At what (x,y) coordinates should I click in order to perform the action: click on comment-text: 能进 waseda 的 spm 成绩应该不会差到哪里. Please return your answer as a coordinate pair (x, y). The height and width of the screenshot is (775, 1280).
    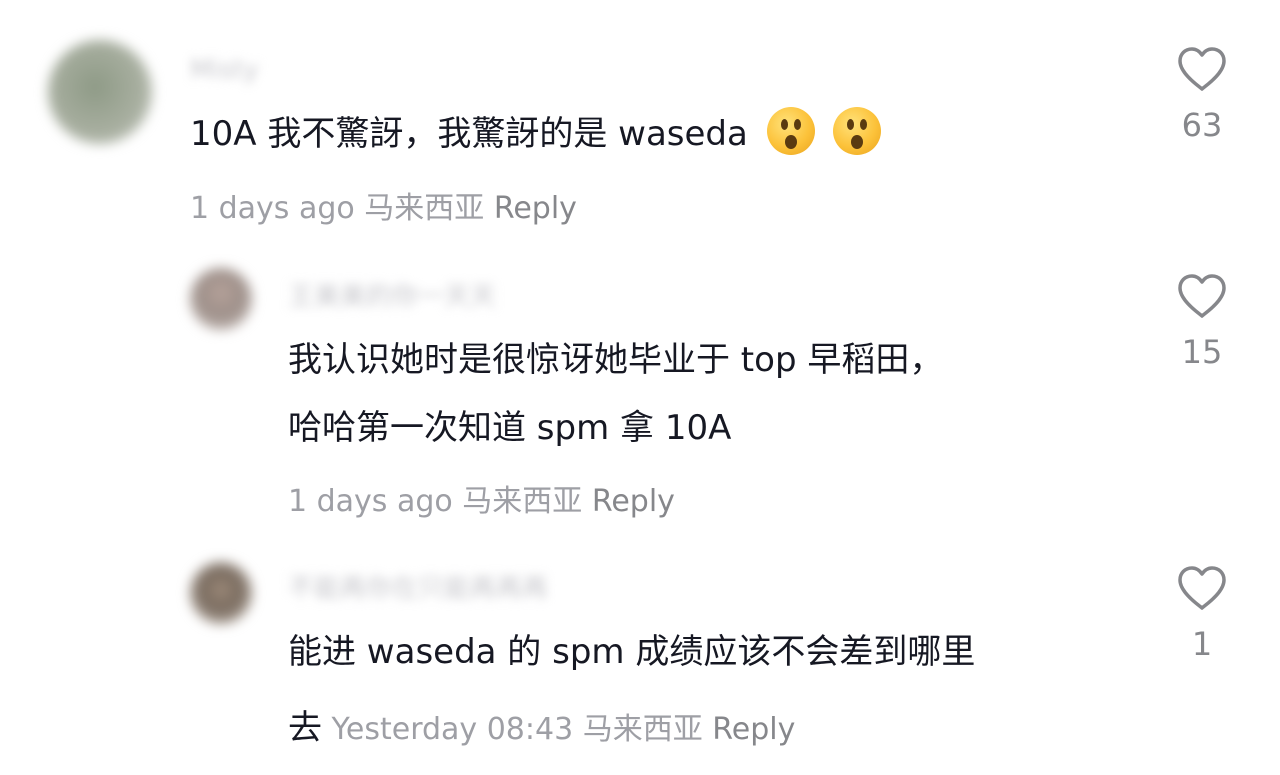
    Looking at the image, I should click on (631, 652).